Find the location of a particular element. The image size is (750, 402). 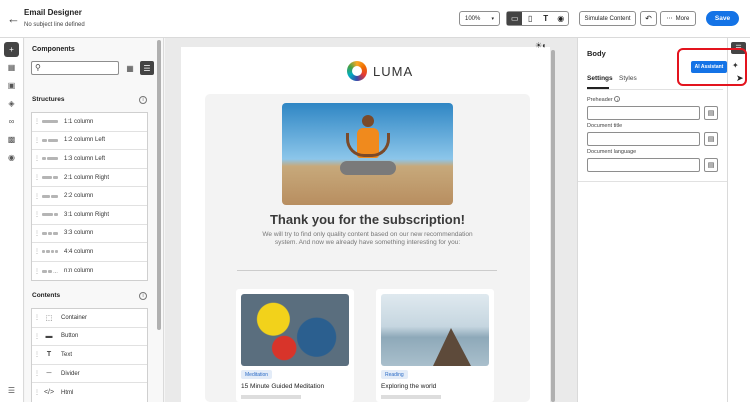

desktop-view-icon: ▭ is located at coordinates (515, 18).